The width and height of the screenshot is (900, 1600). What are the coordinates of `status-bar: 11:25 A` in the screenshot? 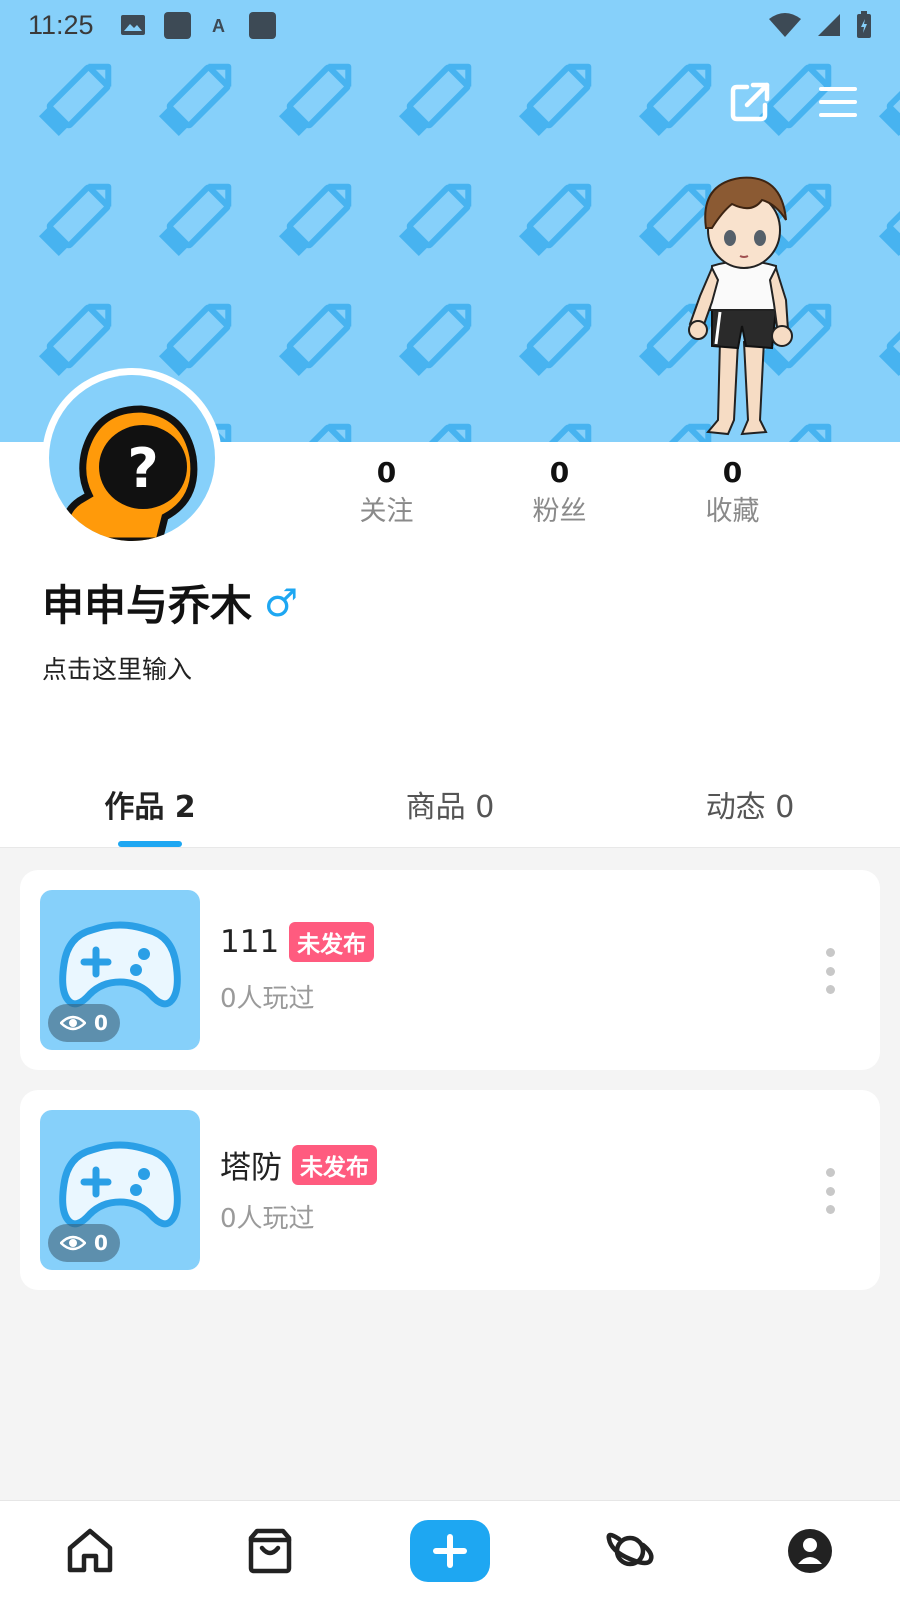 It's located at (450, 25).